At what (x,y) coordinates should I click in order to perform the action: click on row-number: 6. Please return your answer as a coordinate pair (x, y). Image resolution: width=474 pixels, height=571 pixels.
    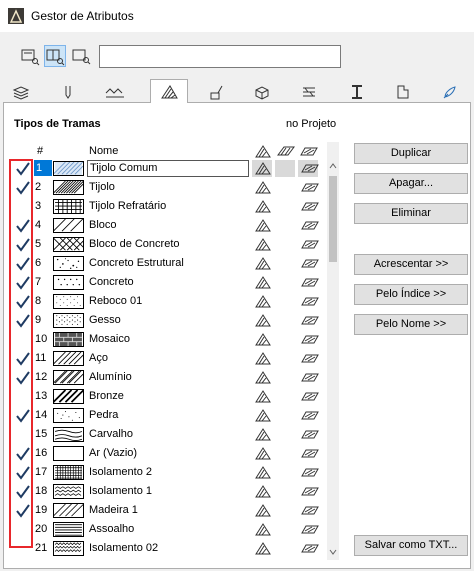
    Looking at the image, I should click on (38, 263).